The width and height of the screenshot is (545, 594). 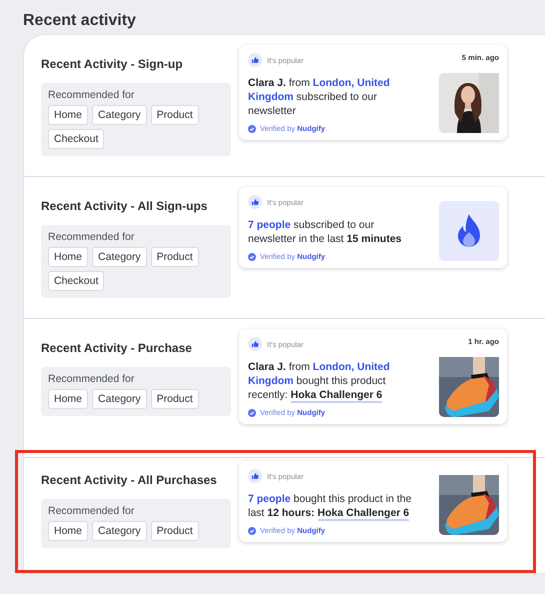 What do you see at coordinates (117, 348) in the screenshot?
I see `template-title: Recent Activity - Purchase` at bounding box center [117, 348].